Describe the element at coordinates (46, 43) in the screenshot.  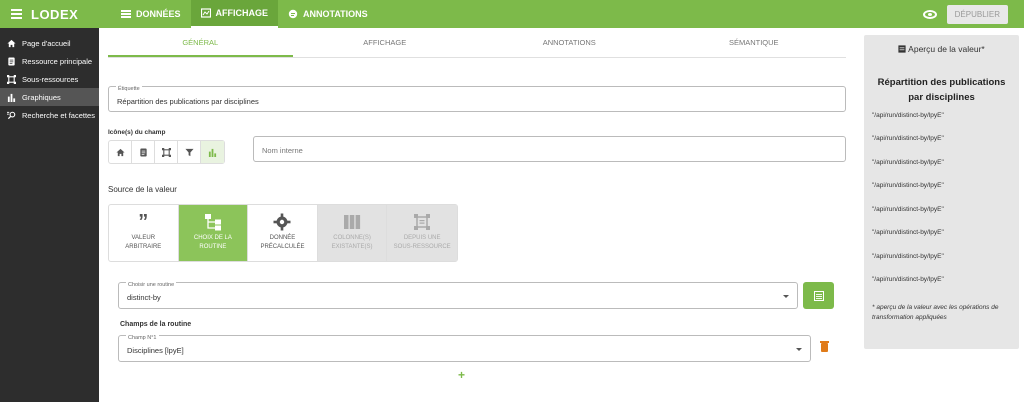
I see `sidebar-item-label: Page d'accueil` at that location.